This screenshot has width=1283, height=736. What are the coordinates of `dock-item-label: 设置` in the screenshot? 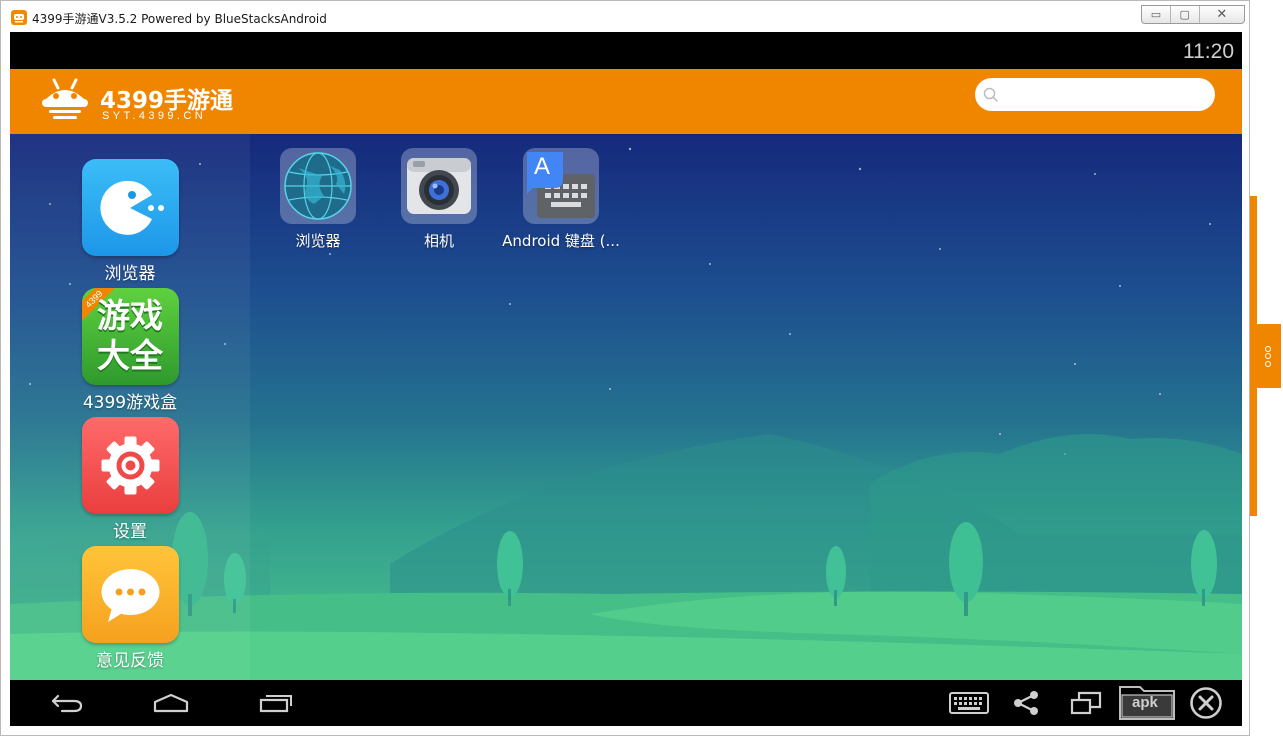 It's located at (130, 532).